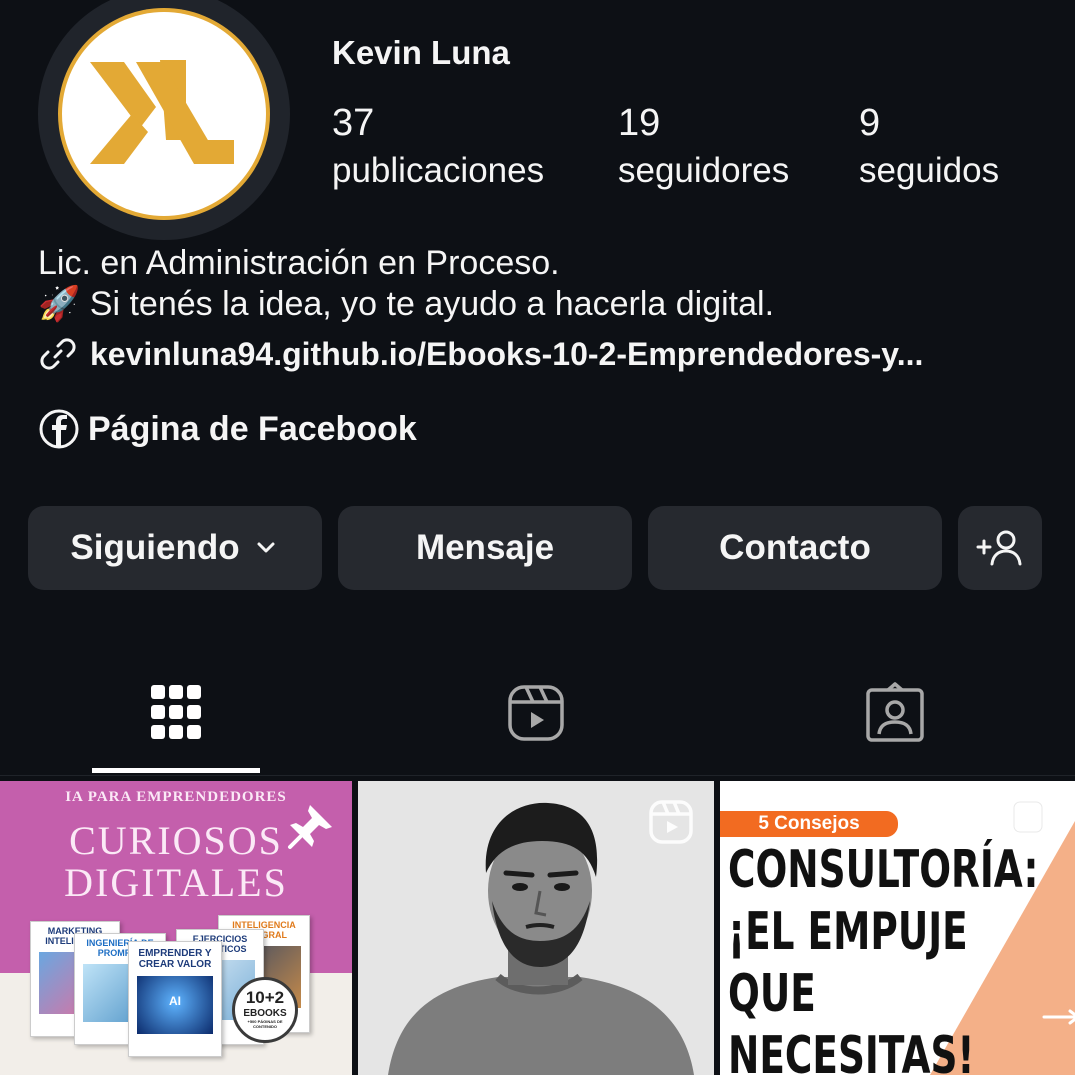  I want to click on tab-tagged, so click(895, 713).